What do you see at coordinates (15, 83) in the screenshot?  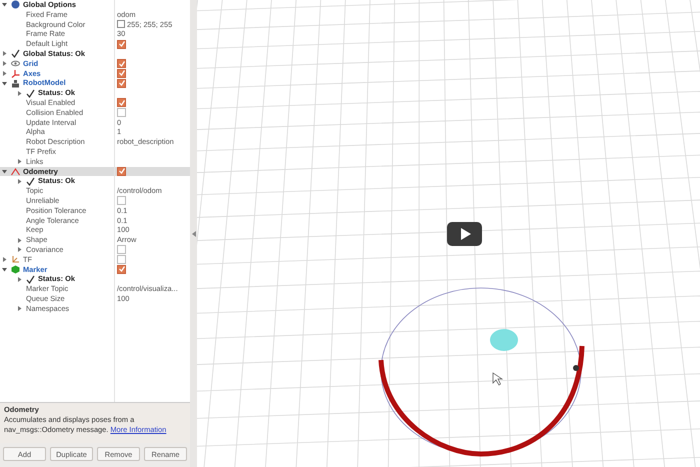 I see `robot-icon` at bounding box center [15, 83].